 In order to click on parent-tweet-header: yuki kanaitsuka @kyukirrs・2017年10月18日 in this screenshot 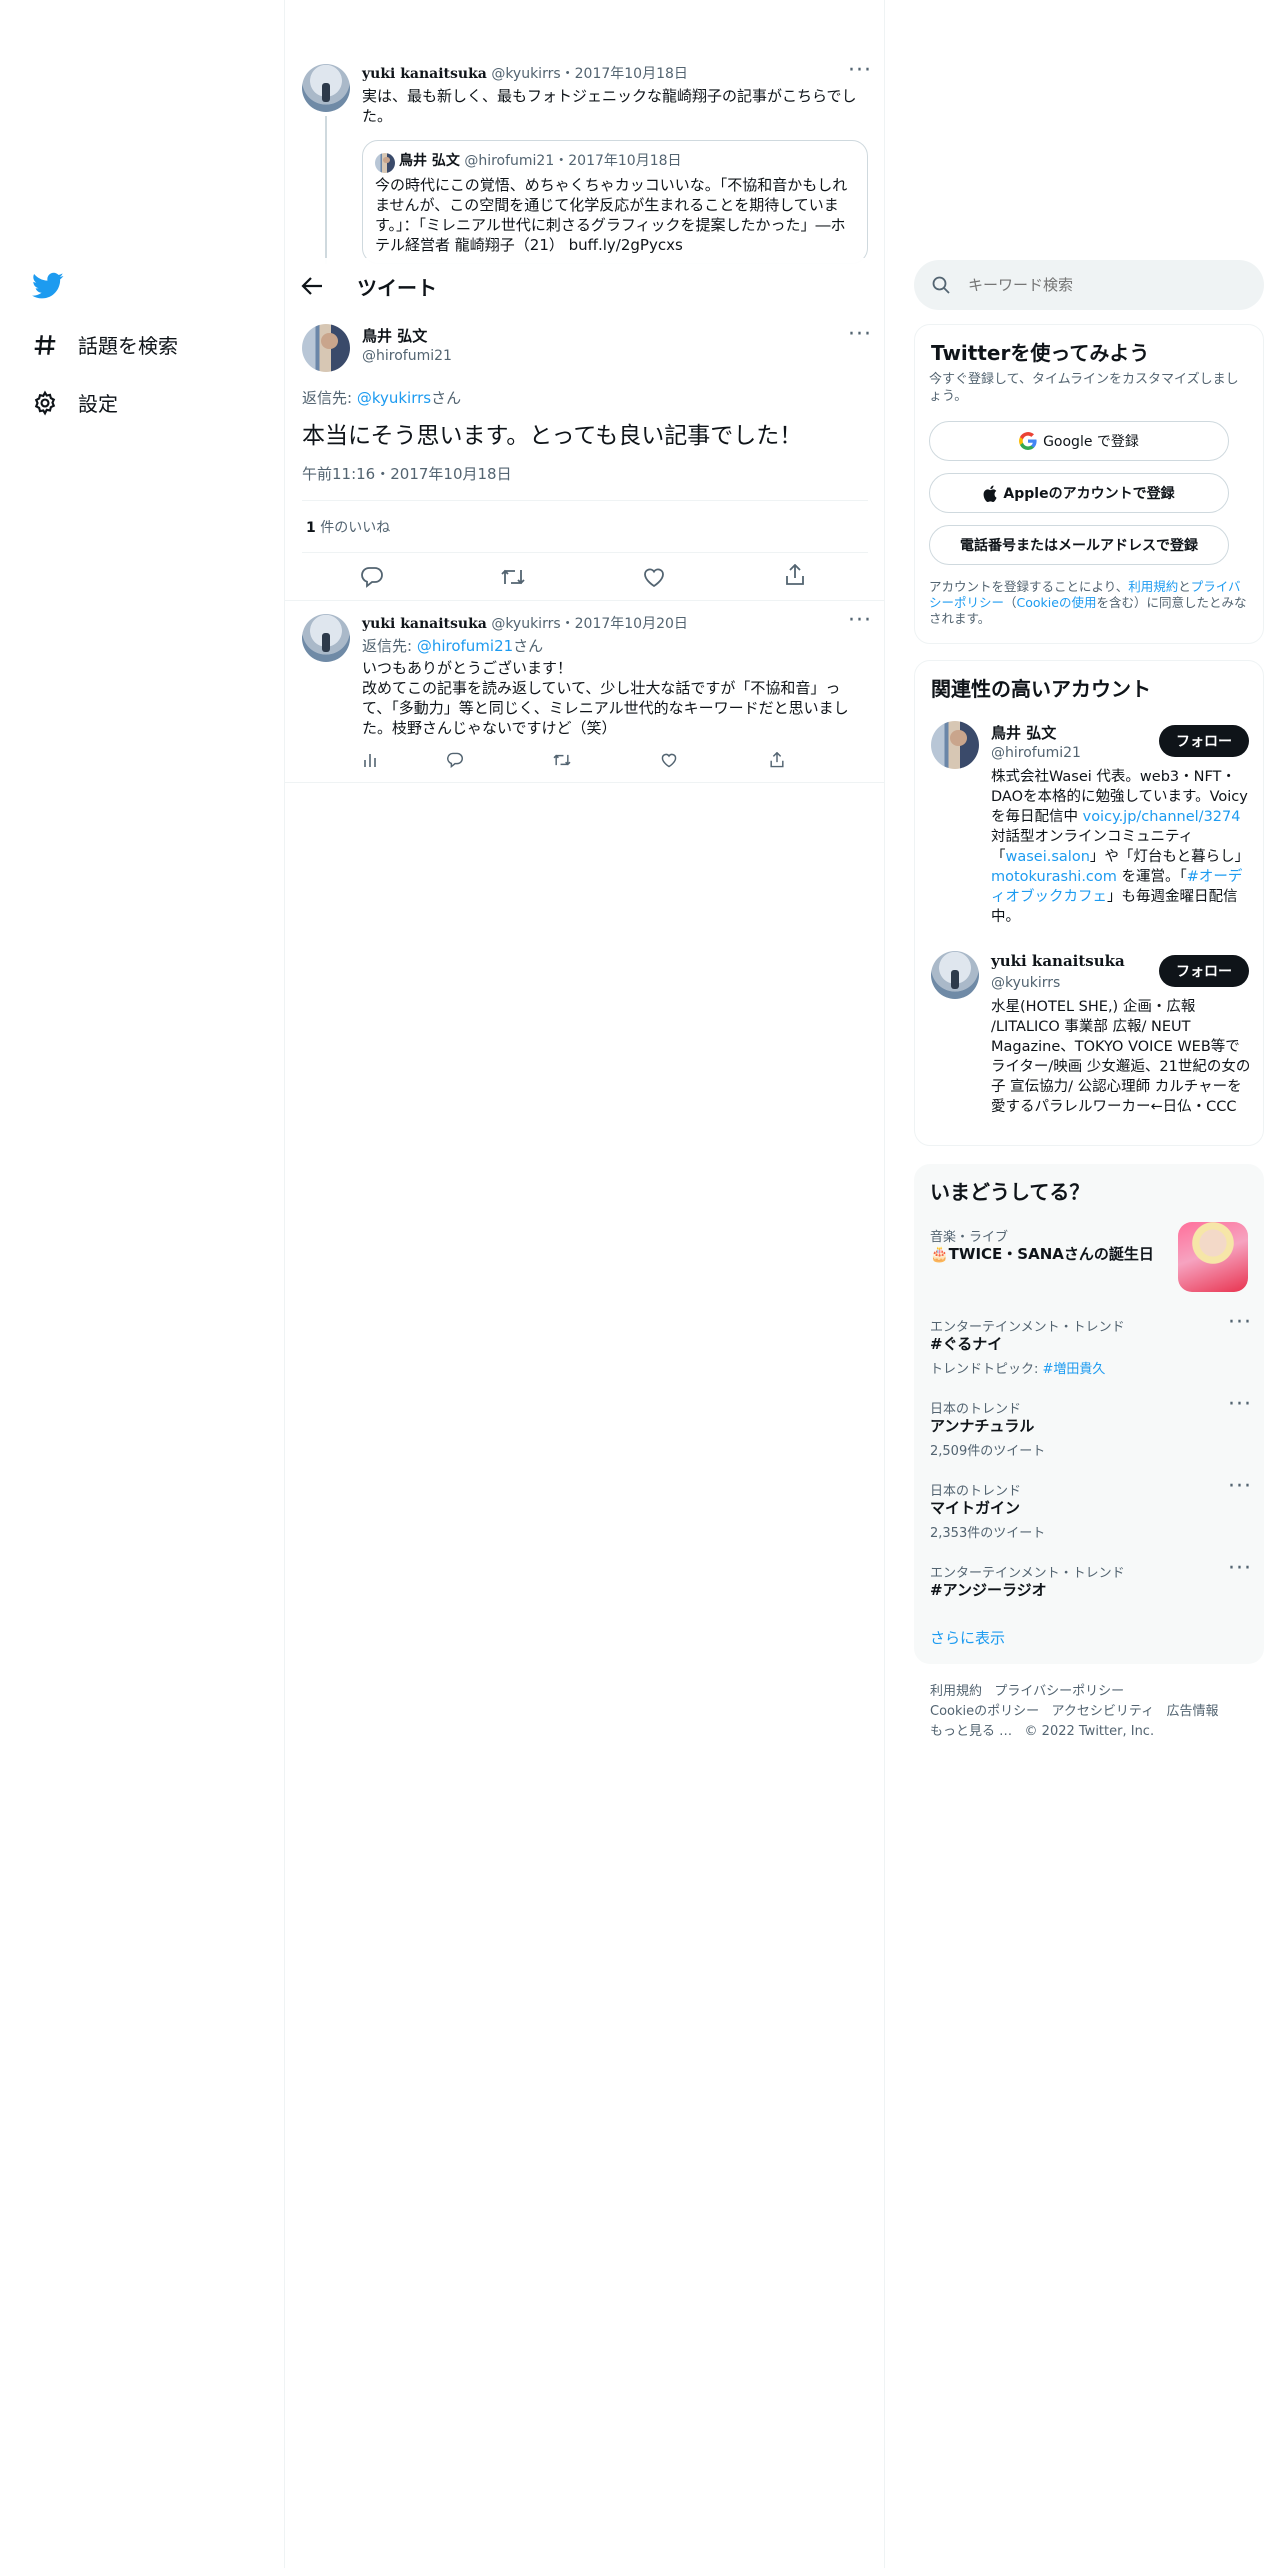, I will do `click(525, 74)`.